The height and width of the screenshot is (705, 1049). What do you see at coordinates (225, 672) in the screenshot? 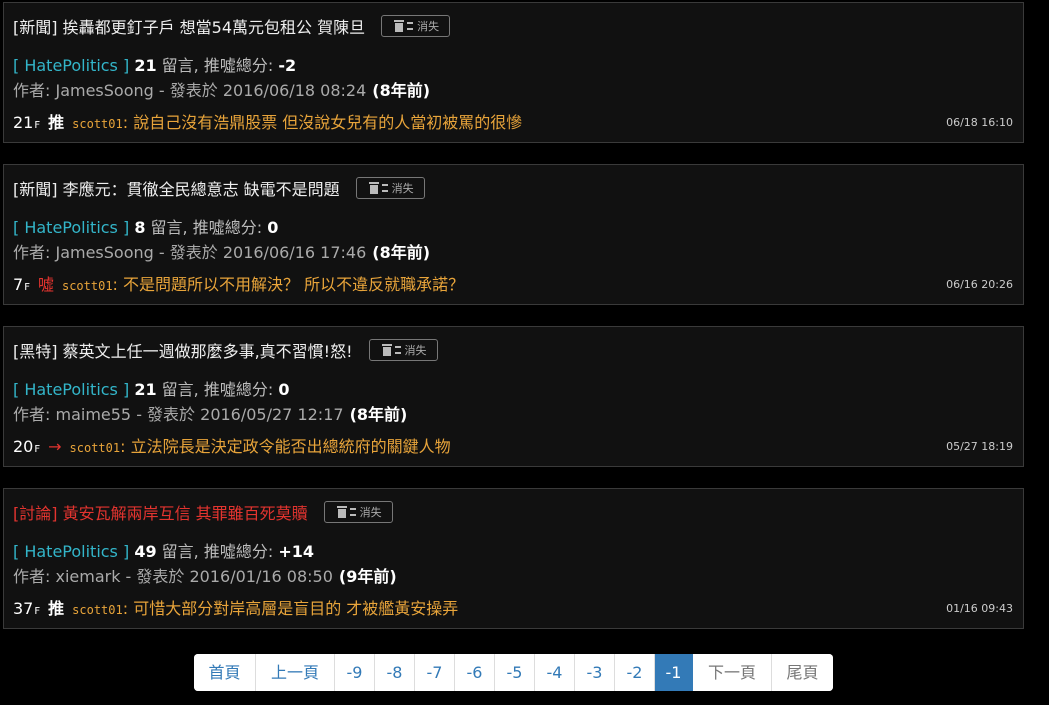
I see `first-page-button: 首頁` at bounding box center [225, 672].